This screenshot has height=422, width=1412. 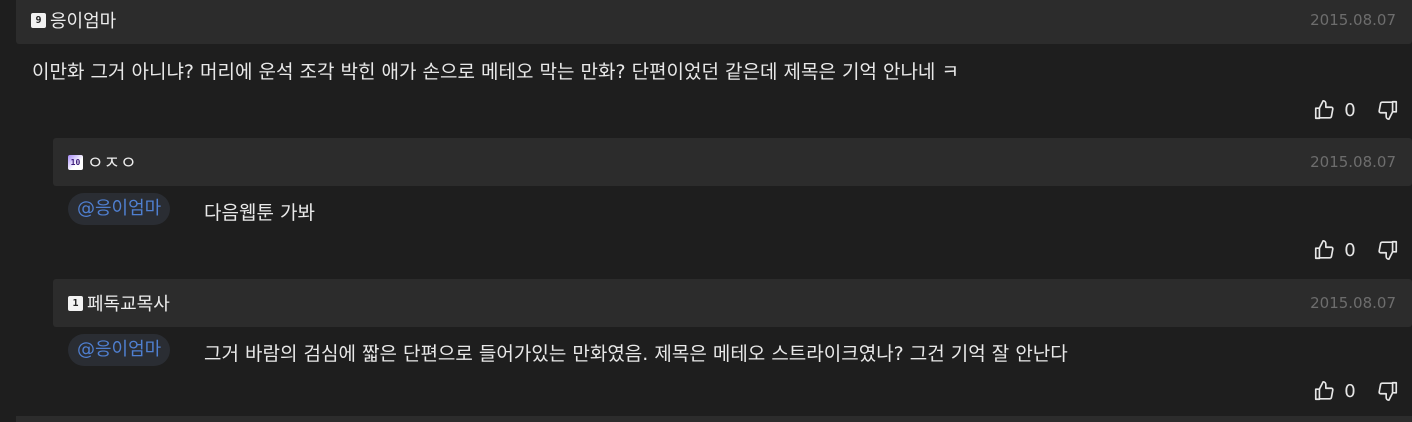 What do you see at coordinates (714, 22) in the screenshot?
I see `comment-header: 9 응이엄마 2015.08.07` at bounding box center [714, 22].